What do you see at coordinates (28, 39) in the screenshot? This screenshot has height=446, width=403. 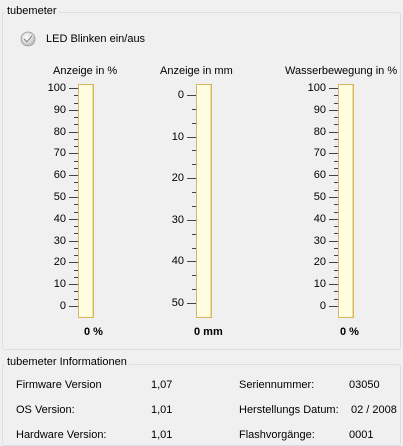 I see `checkmark-icon` at bounding box center [28, 39].